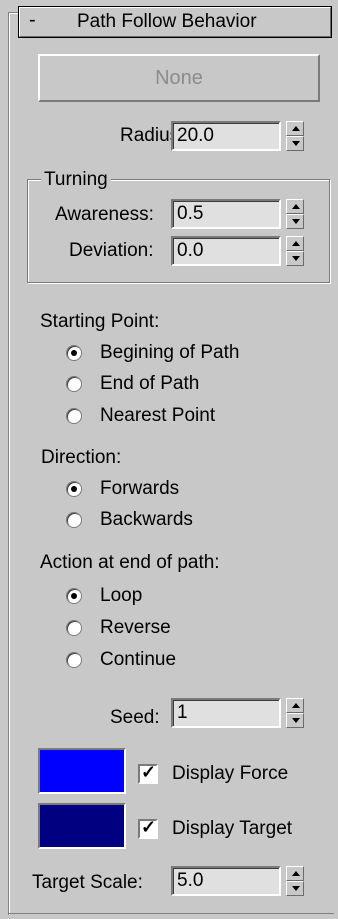 The width and height of the screenshot is (338, 919). I want to click on direction-label: Direction:, so click(81, 457).